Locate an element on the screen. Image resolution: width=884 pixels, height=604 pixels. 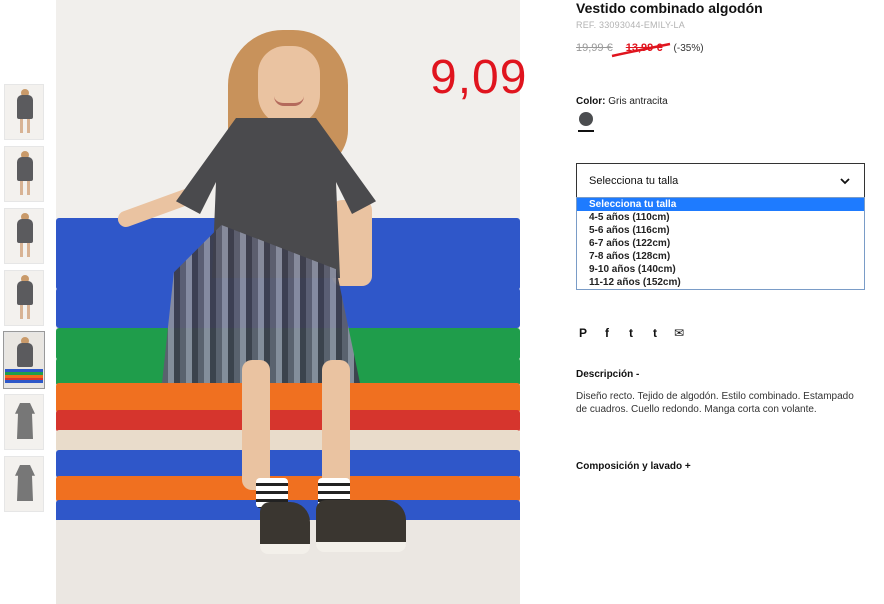
size-option: 5-6 años (116cm) is located at coordinates (720, 230).